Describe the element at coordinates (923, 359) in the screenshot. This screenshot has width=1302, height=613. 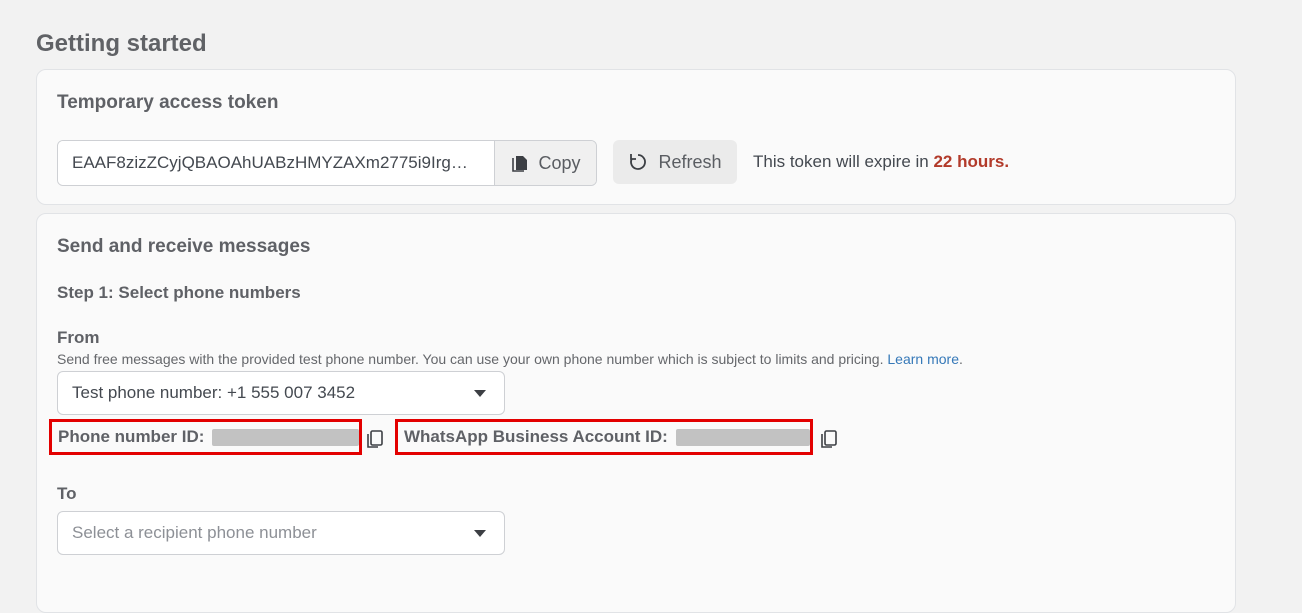
I see `learn-more-link: Learn more` at that location.